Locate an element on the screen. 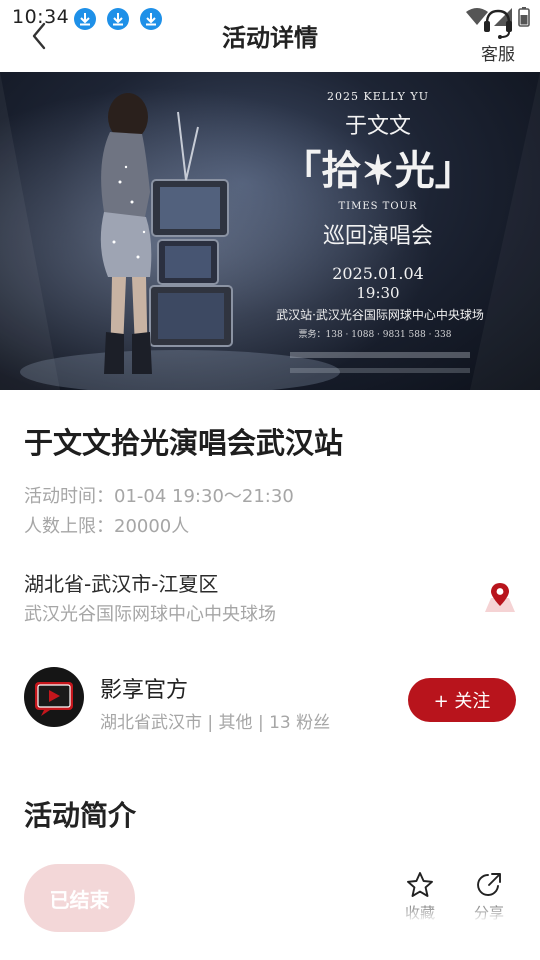 The width and height of the screenshot is (540, 960). event-venue: 武汉光谷国际网球中心中央球场 is located at coordinates (150, 614).